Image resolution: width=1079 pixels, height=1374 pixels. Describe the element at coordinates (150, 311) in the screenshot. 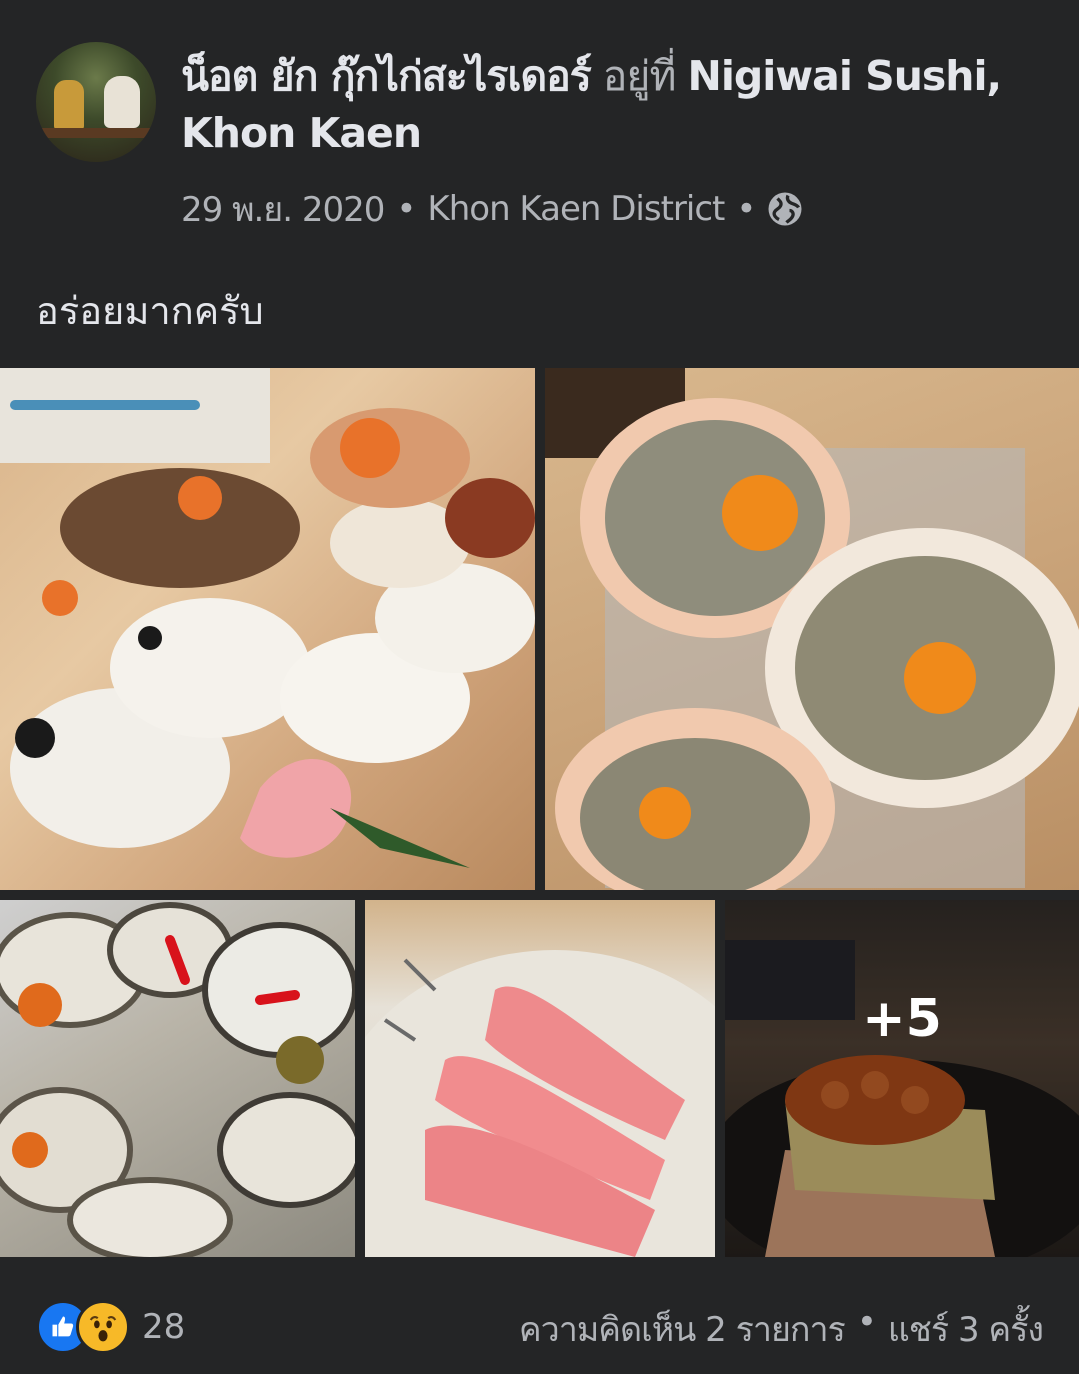

I see `post-caption: อร่อยมากครับ` at that location.